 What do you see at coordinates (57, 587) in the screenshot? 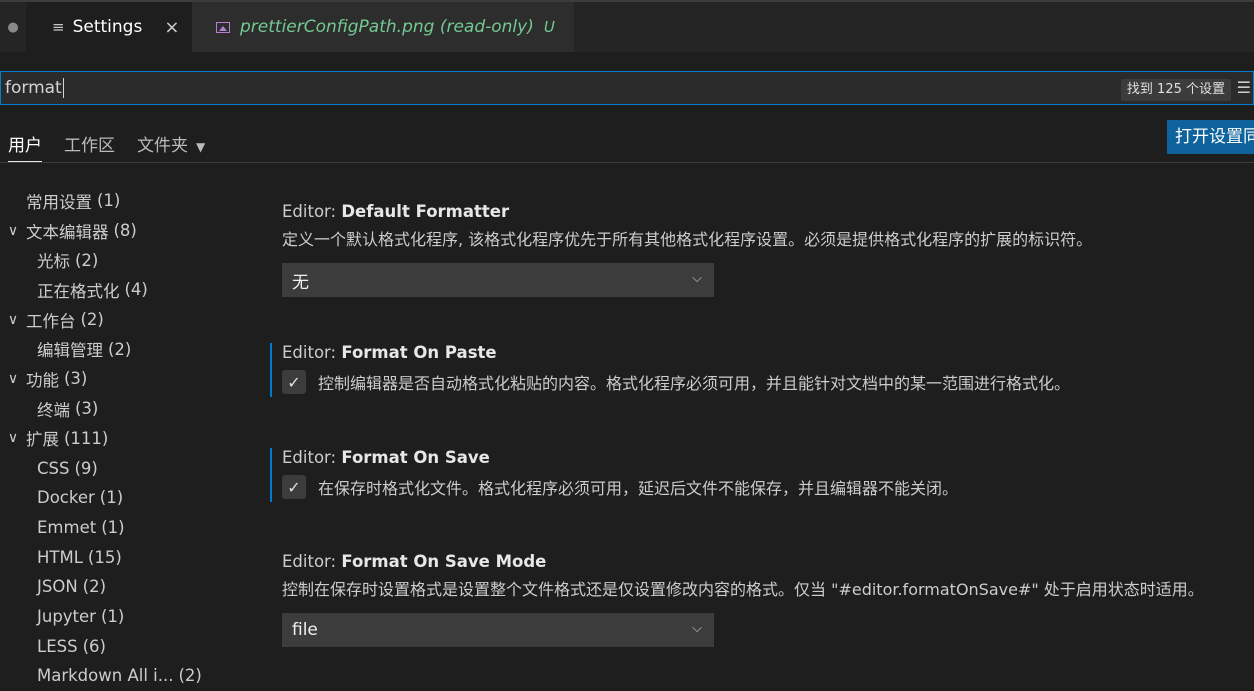
I see `toc-label: JSON` at bounding box center [57, 587].